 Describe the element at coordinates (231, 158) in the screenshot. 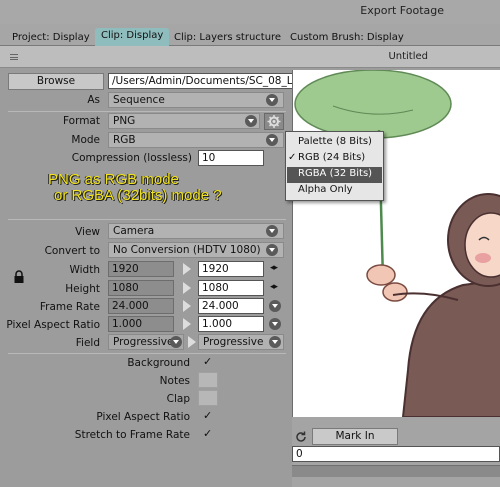

I see `compression-field: 10` at that location.